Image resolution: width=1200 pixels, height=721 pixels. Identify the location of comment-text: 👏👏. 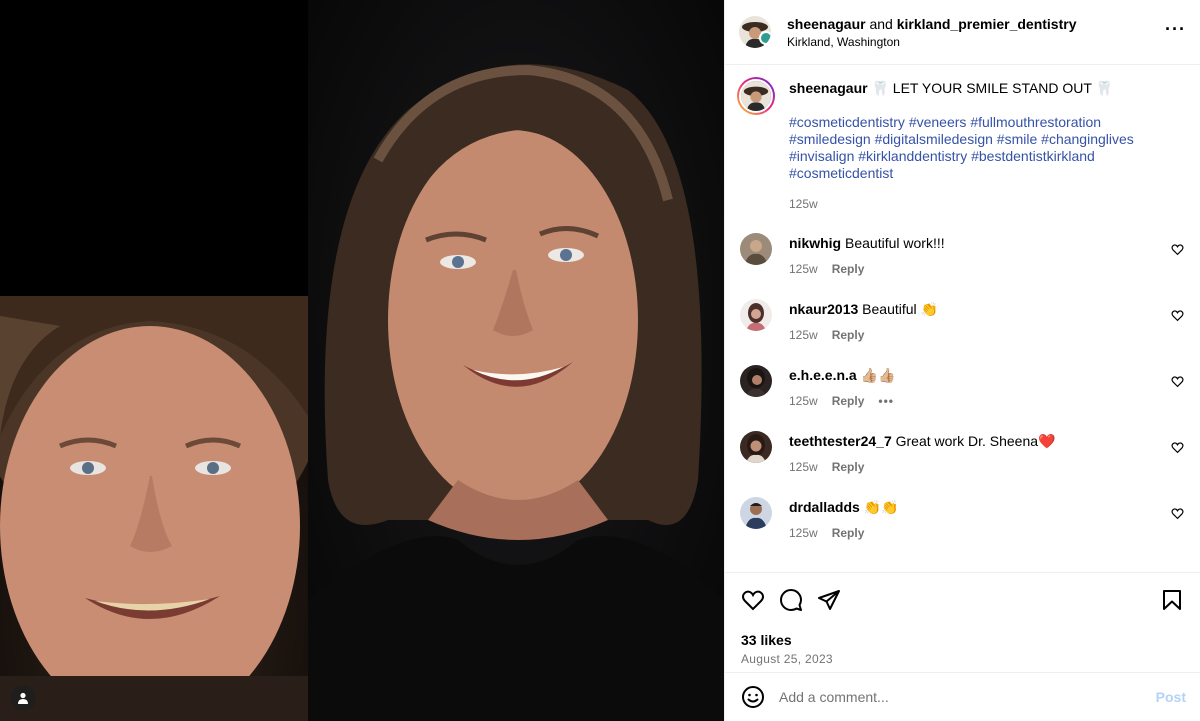
(881, 507).